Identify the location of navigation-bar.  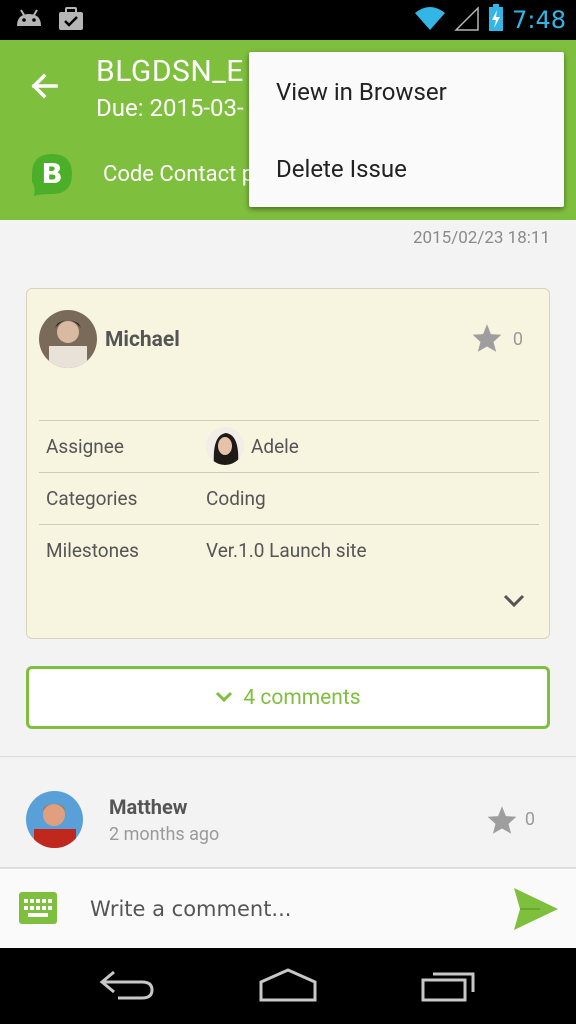
(288, 986).